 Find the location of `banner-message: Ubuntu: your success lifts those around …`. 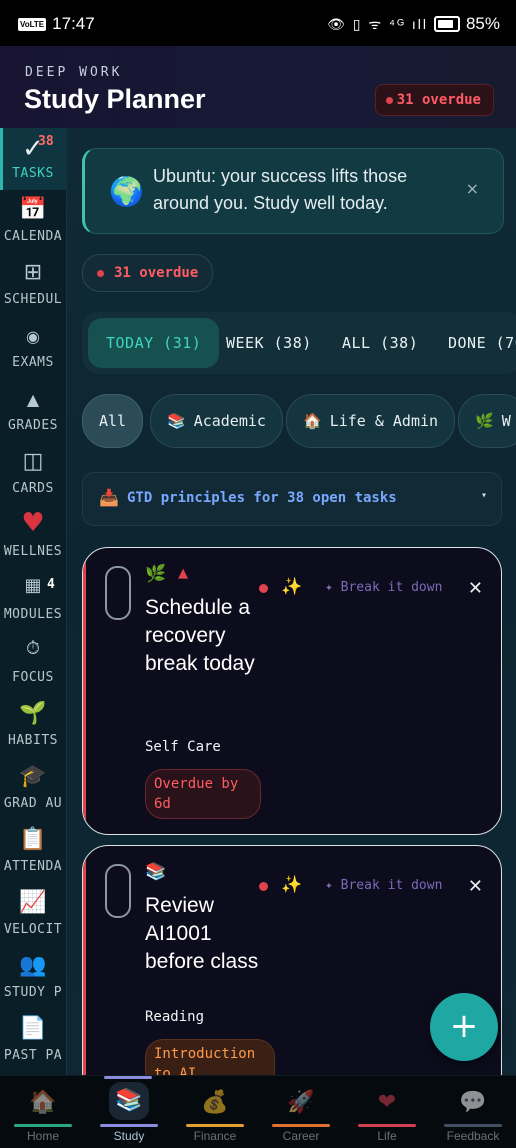

banner-message: Ubuntu: your success lifts those around … is located at coordinates (280, 189).